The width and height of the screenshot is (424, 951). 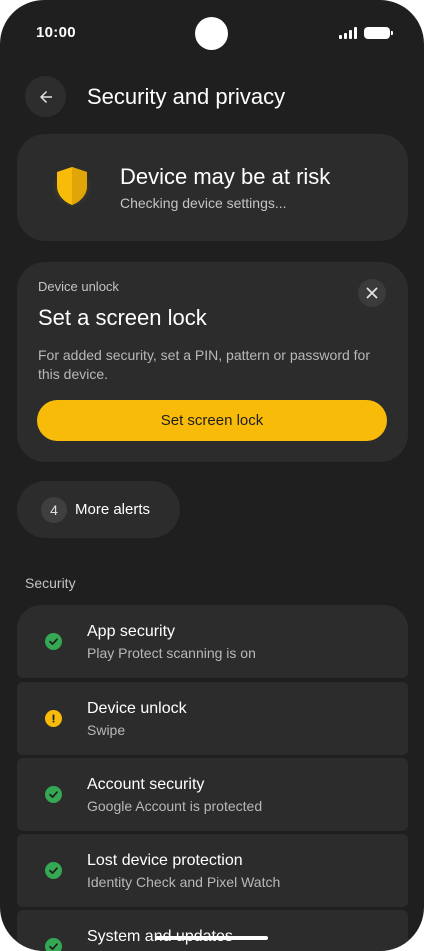 I want to click on status-time: 10:00, so click(x=56, y=32).